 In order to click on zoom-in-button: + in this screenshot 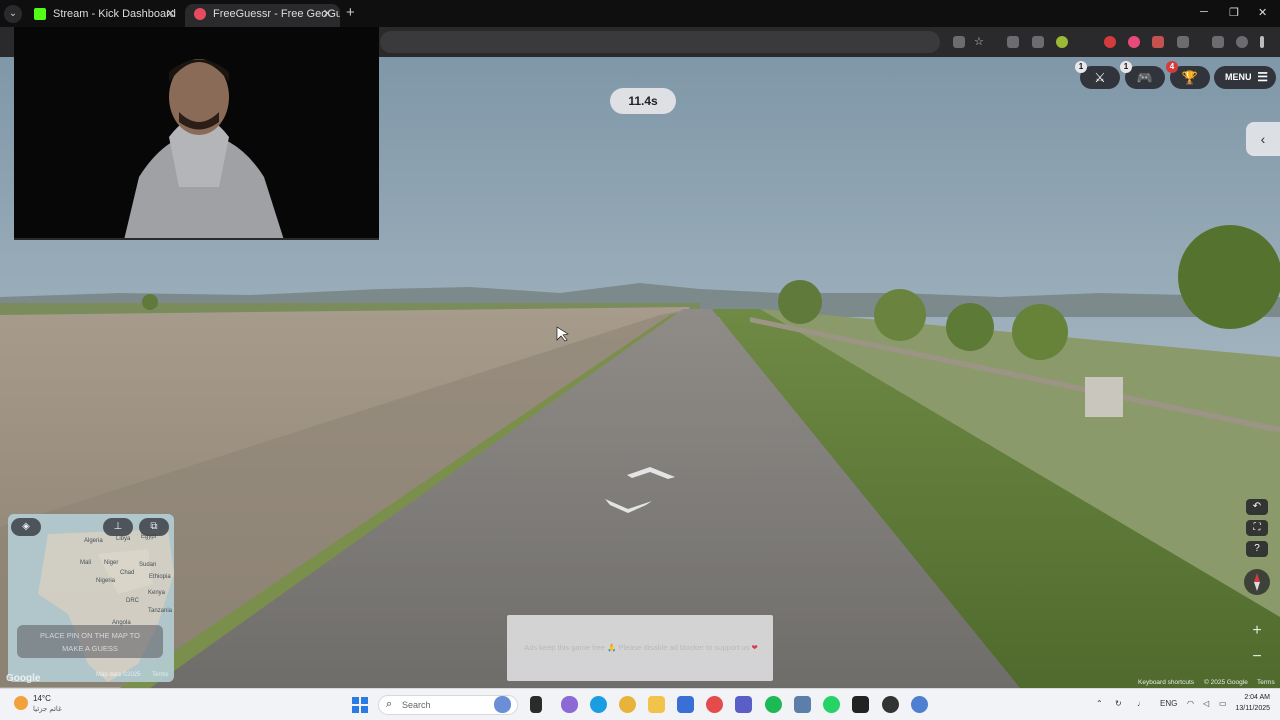, I will do `click(1257, 631)`.